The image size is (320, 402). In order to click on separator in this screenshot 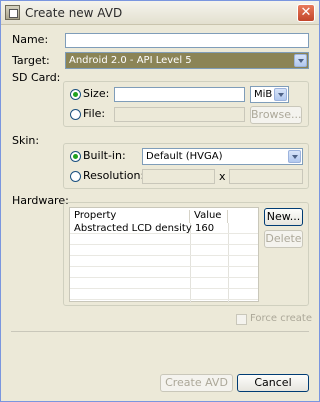, I will do `click(160, 331)`.